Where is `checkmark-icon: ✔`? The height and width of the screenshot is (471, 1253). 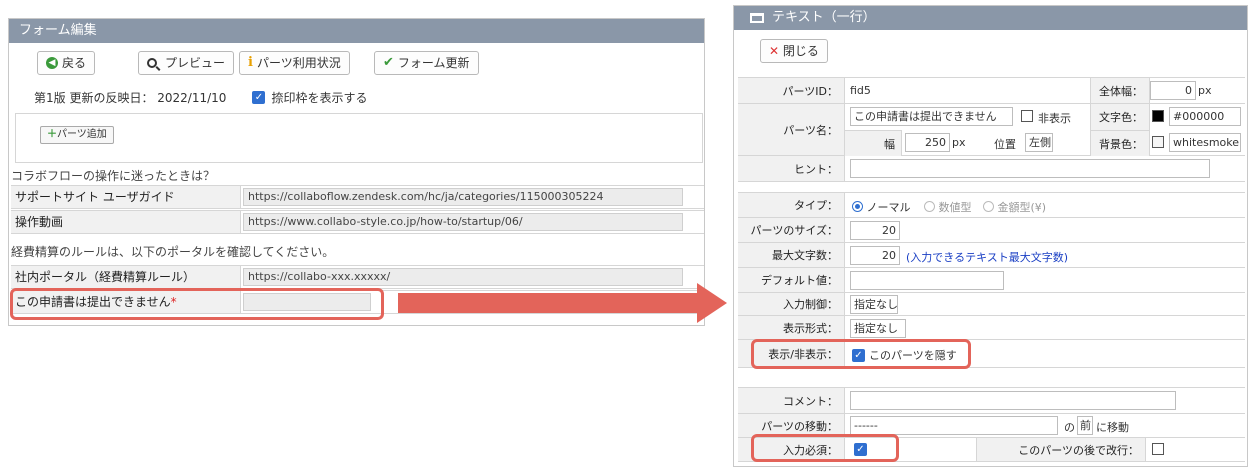
checkmark-icon: ✔ is located at coordinates (388, 62).